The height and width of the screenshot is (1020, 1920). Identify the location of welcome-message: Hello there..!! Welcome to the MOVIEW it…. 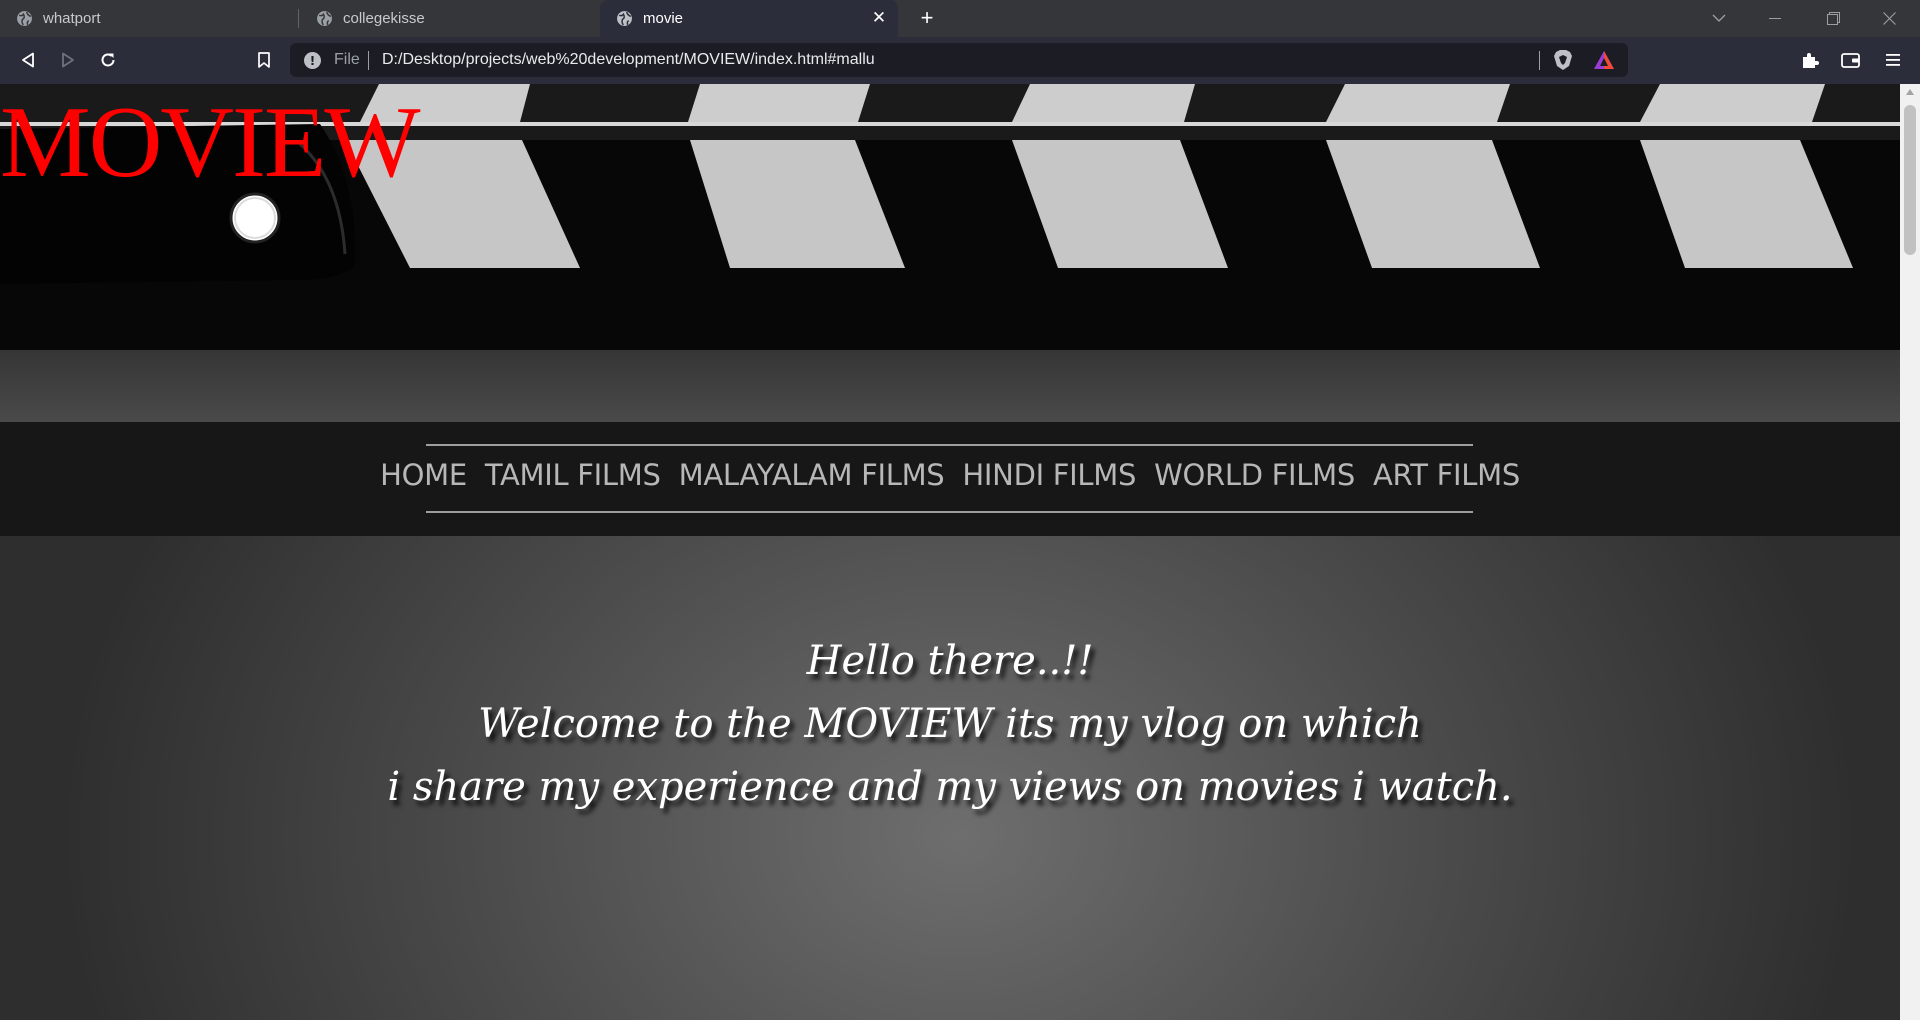
(950, 724).